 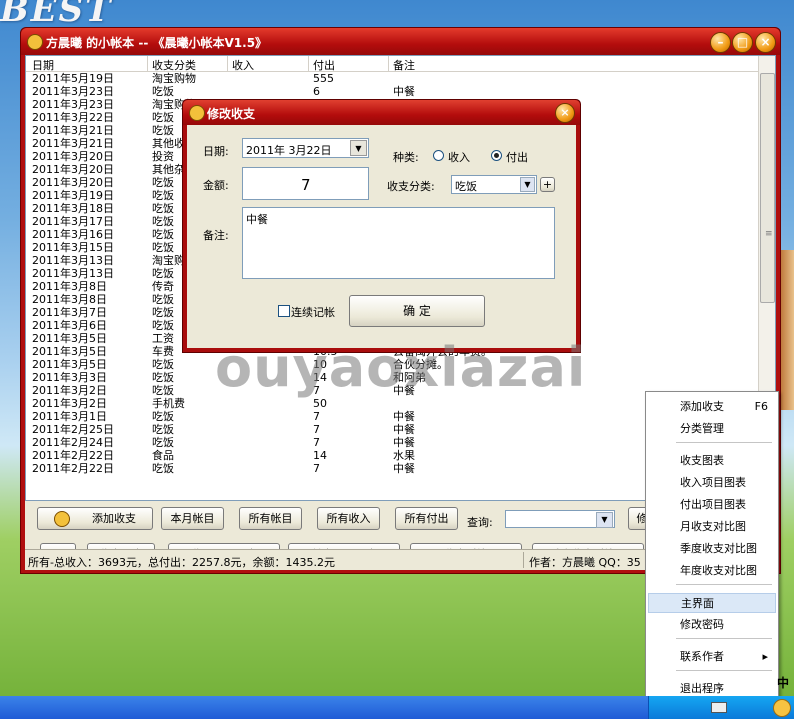 I want to click on menu-item: 主界面, so click(x=712, y=603).